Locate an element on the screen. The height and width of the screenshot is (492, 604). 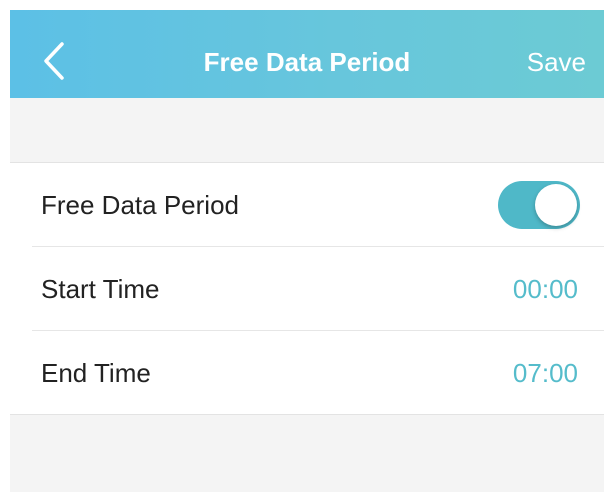
chevron-left-icon is located at coordinates (54, 61).